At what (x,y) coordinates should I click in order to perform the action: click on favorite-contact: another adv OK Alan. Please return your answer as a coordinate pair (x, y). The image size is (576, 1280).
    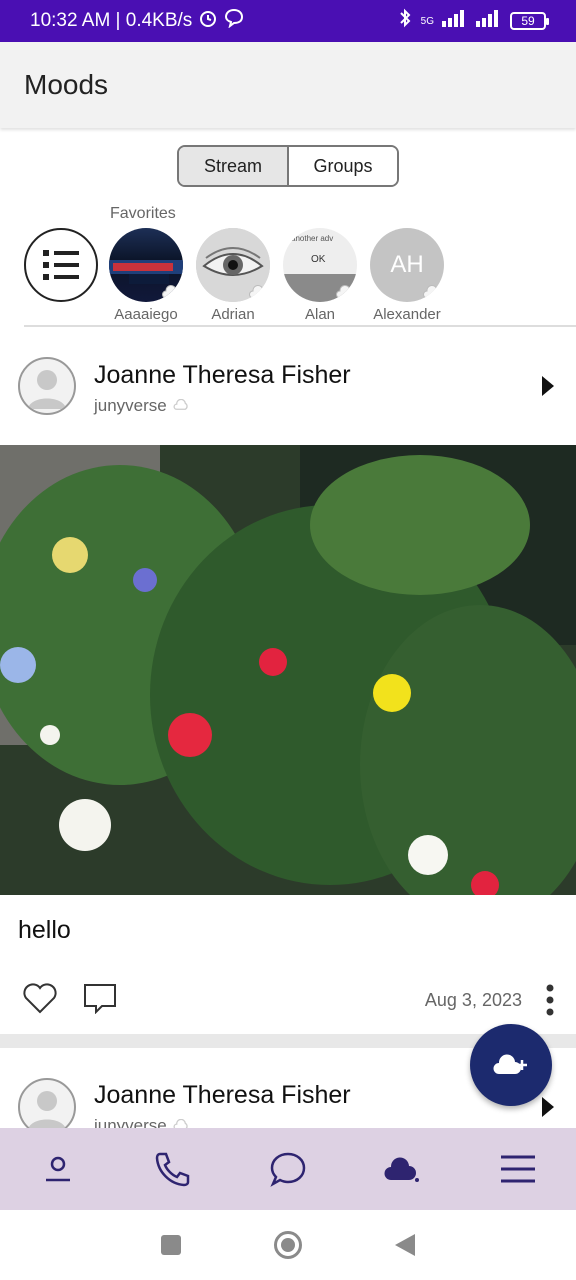
    Looking at the image, I should click on (320, 275).